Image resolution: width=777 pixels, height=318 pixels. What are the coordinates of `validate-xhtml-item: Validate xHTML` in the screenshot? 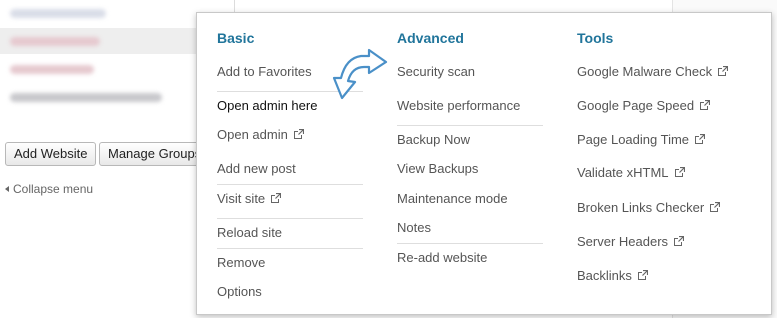 It's located at (631, 172).